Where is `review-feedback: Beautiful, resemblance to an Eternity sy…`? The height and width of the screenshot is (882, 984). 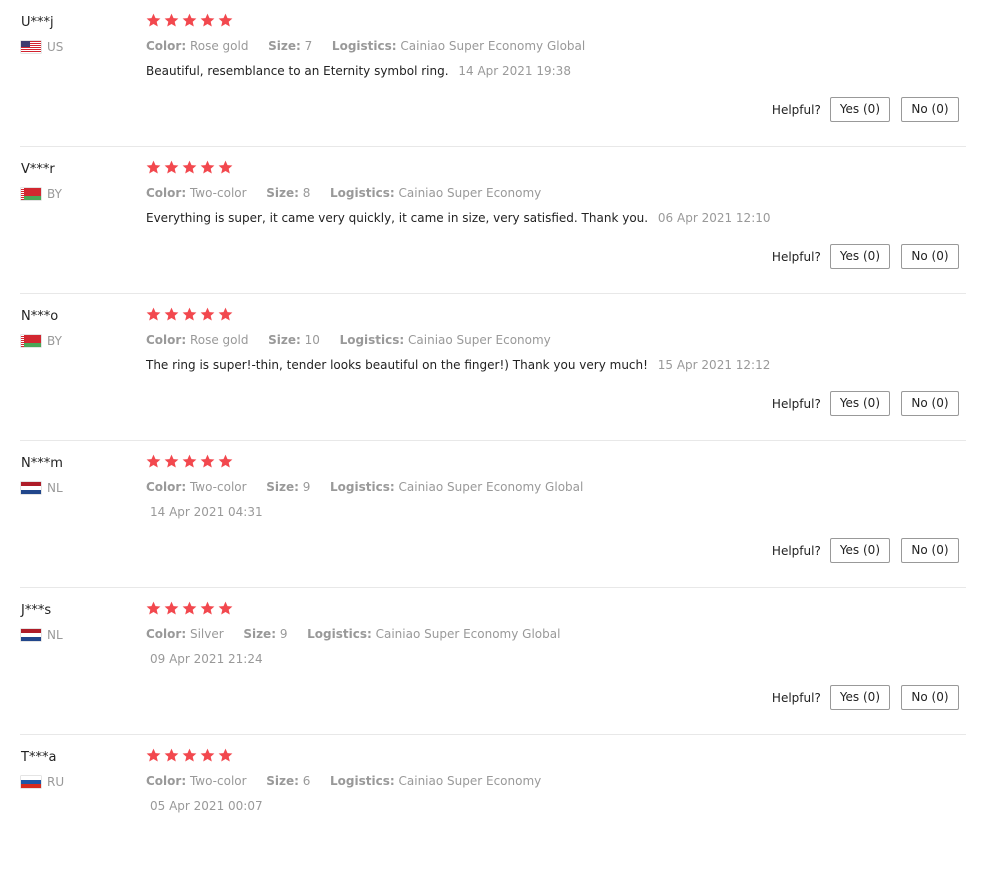 review-feedback: Beautiful, resemblance to an Eternity sy… is located at coordinates (358, 71).